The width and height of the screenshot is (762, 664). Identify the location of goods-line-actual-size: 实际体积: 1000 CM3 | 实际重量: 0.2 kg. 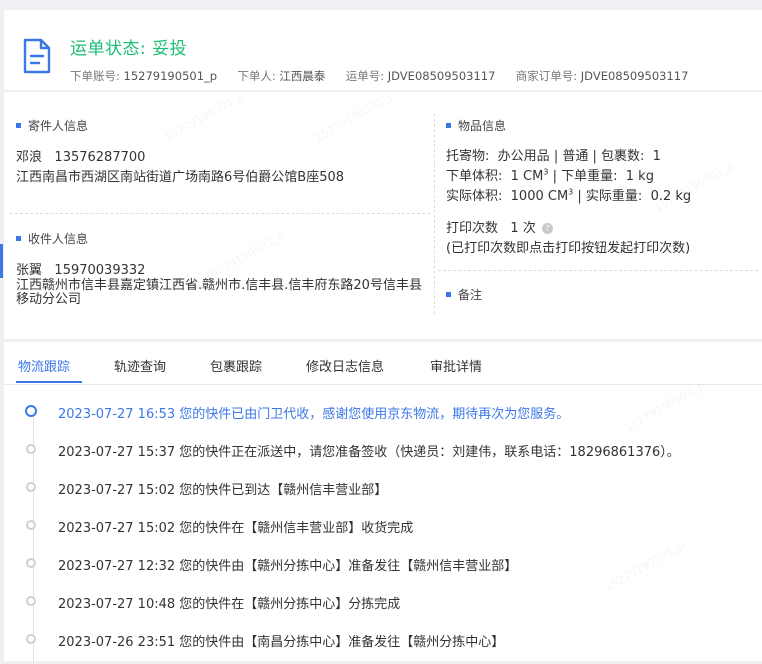
(569, 195).